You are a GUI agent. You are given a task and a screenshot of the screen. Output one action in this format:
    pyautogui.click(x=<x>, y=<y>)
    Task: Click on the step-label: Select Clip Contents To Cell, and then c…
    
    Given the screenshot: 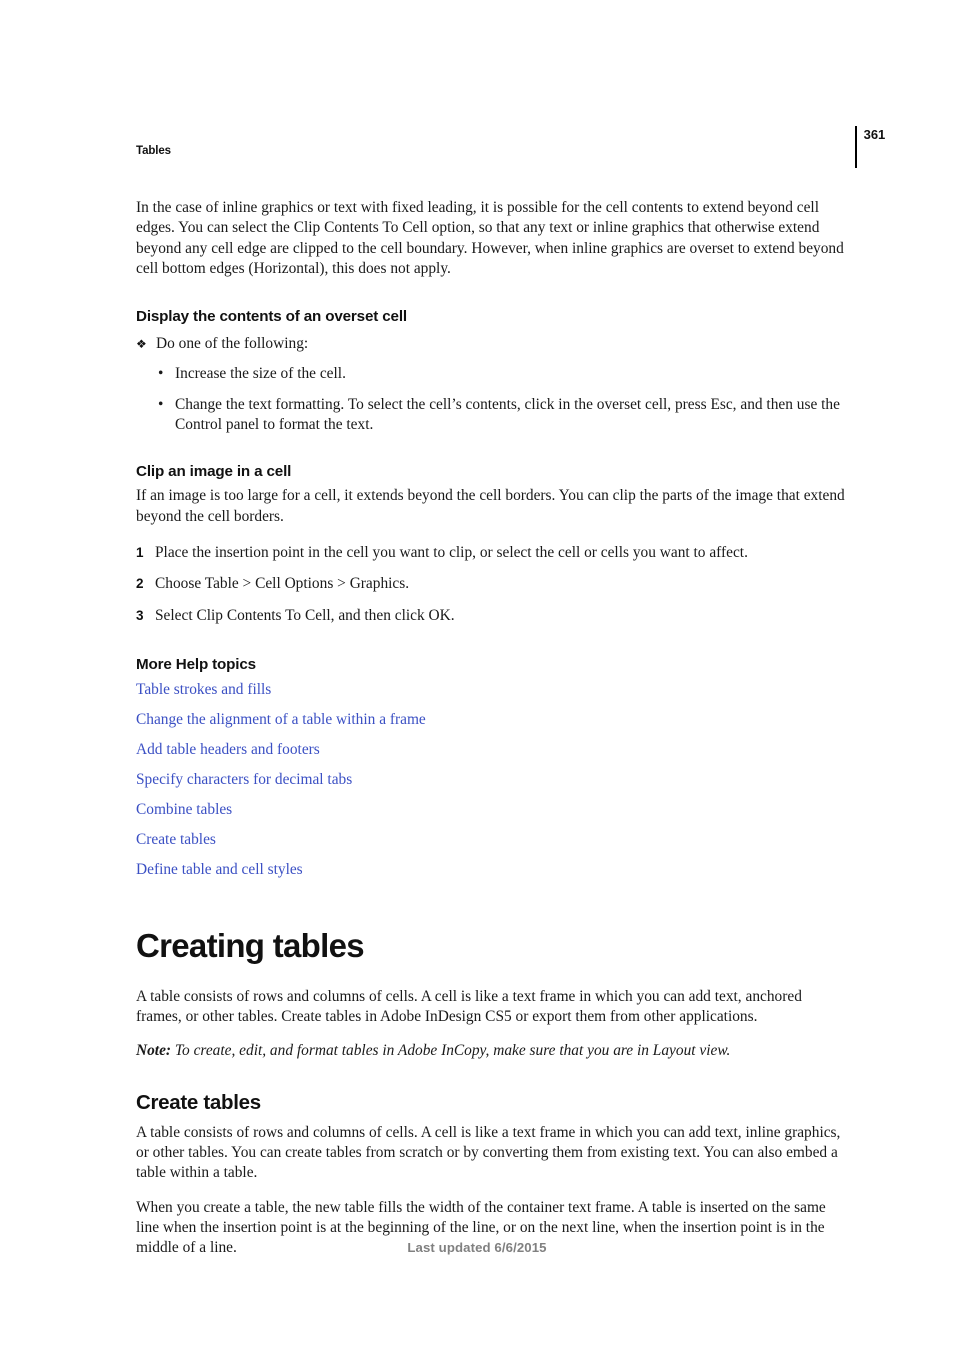 What is the action you would take?
    pyautogui.click(x=305, y=615)
    